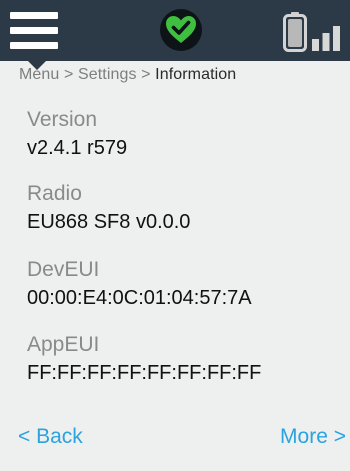 The height and width of the screenshot is (471, 350). I want to click on deveui-value: 00:00:E4:0C:01:04:57:7A, so click(139, 298).